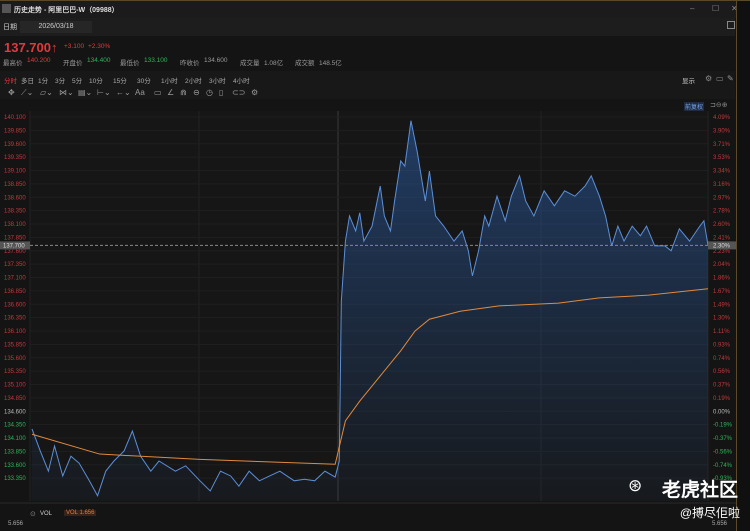  I want to click on price-tick: 138.100, so click(15, 225).